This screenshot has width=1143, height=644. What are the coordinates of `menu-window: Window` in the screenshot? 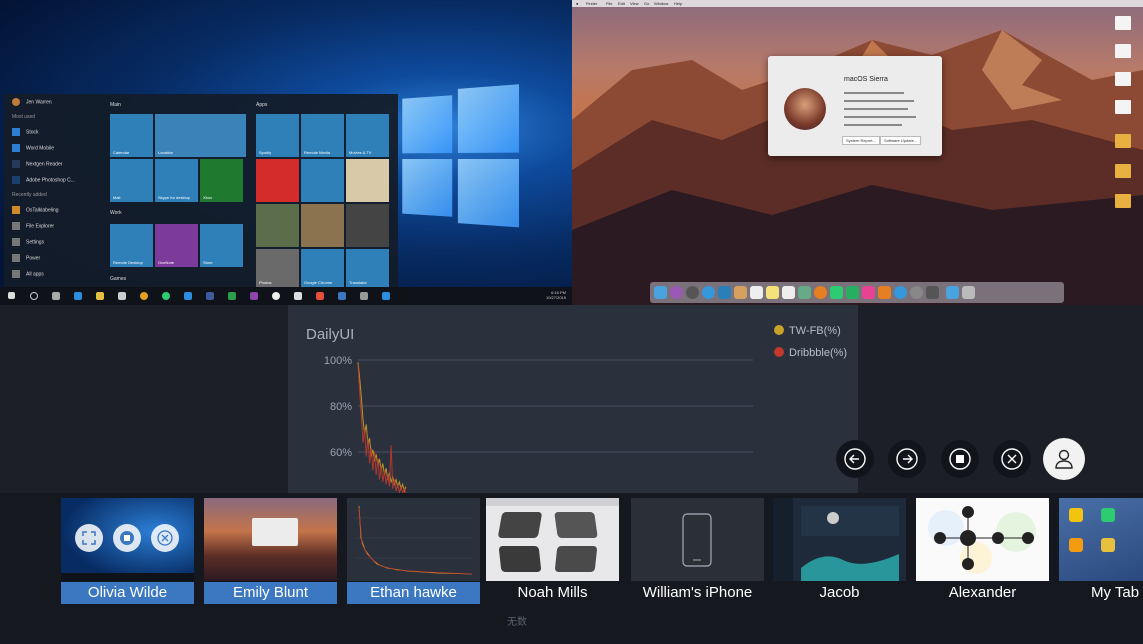 It's located at (661, 3).